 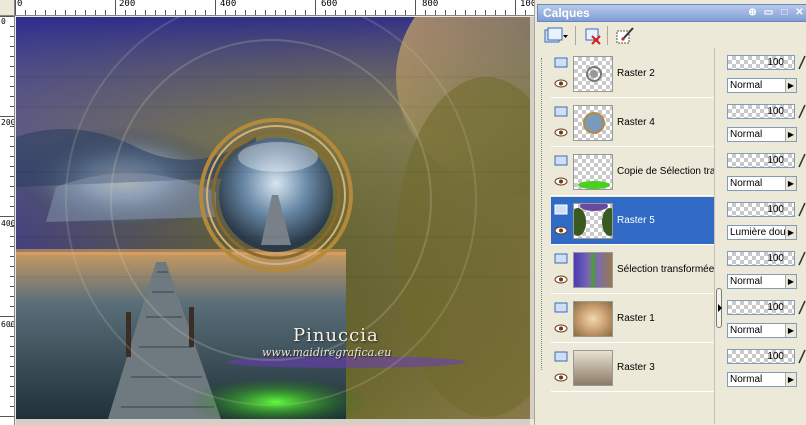 What do you see at coordinates (784, 12) in the screenshot?
I see `maximize-icon: □` at bounding box center [784, 12].